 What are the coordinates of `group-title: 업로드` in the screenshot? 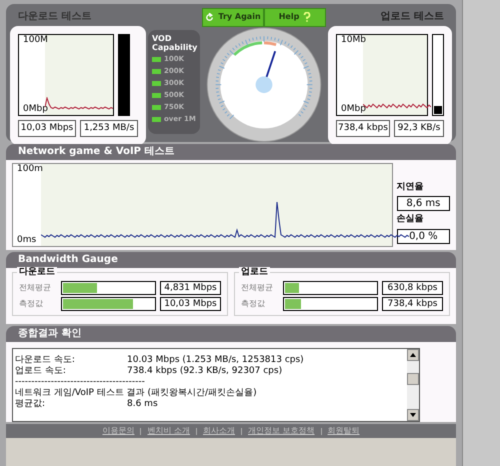 It's located at (254, 272).